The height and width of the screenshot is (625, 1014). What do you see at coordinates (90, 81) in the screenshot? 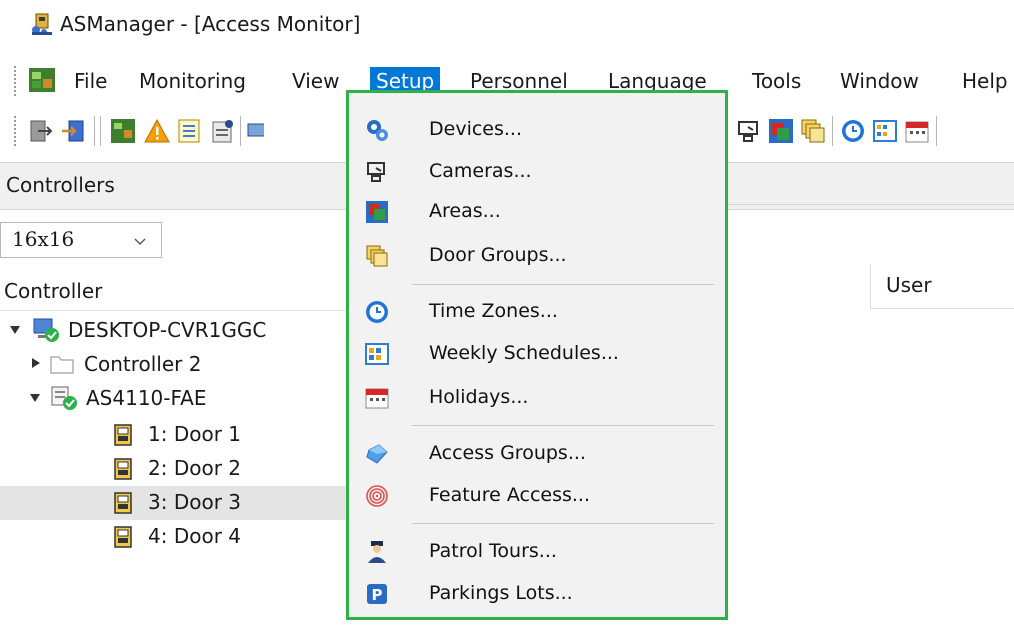
I see `menu-file: File` at bounding box center [90, 81].